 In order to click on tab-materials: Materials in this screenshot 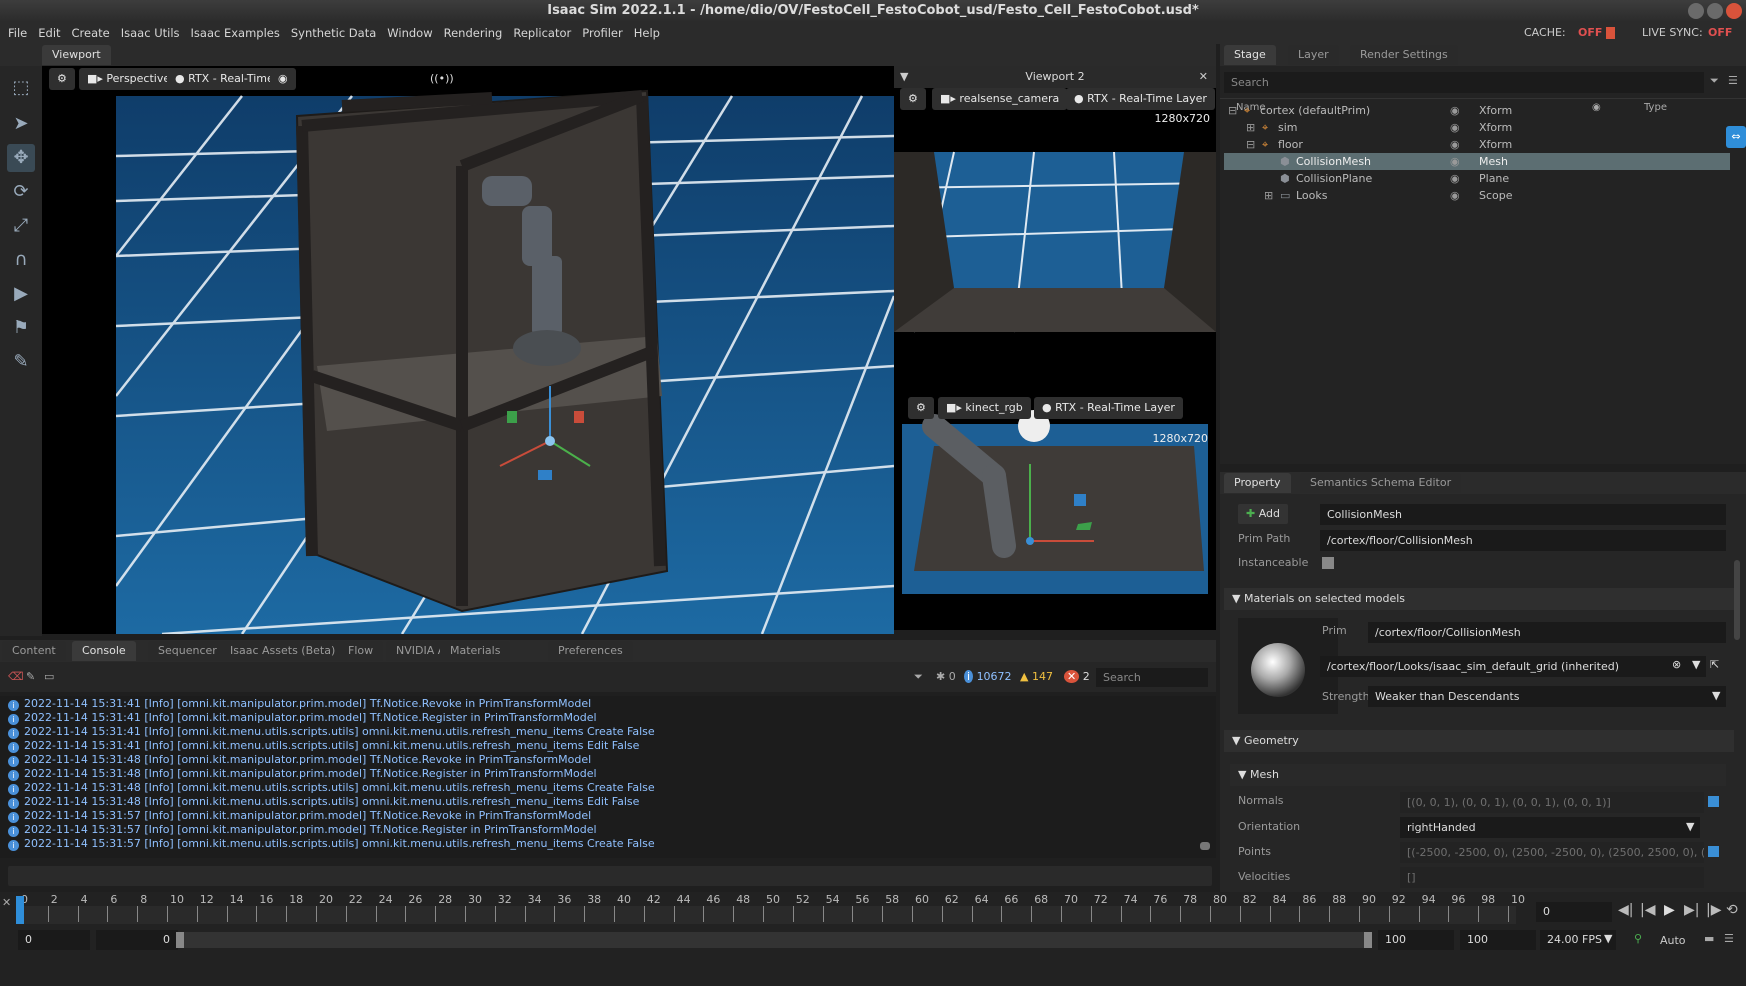, I will do `click(475, 651)`.